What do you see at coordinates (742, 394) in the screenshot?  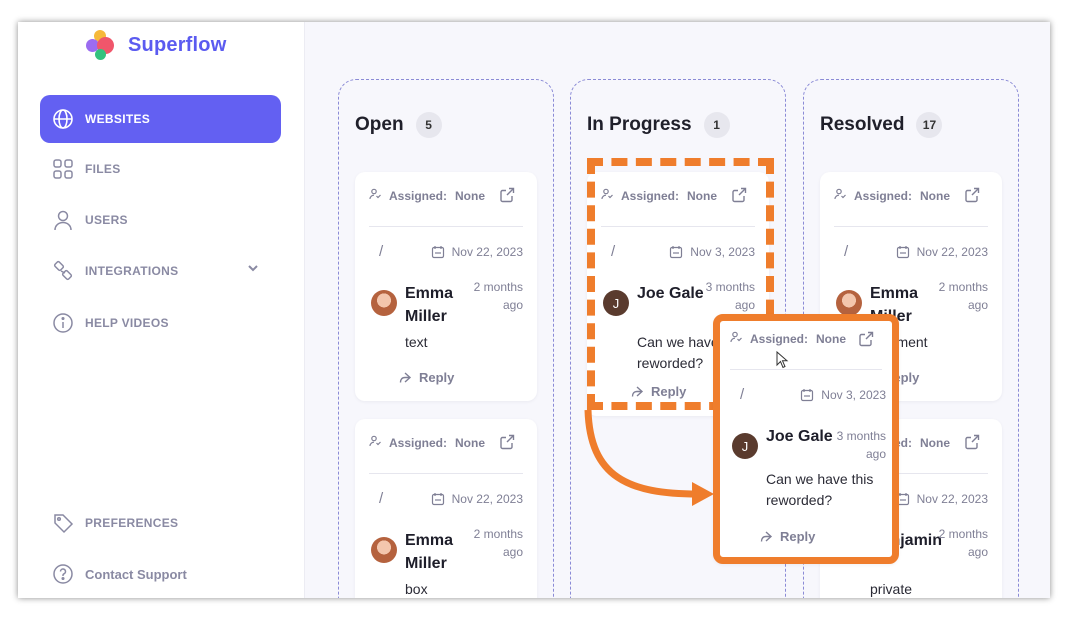 I see `page-path: /` at bounding box center [742, 394].